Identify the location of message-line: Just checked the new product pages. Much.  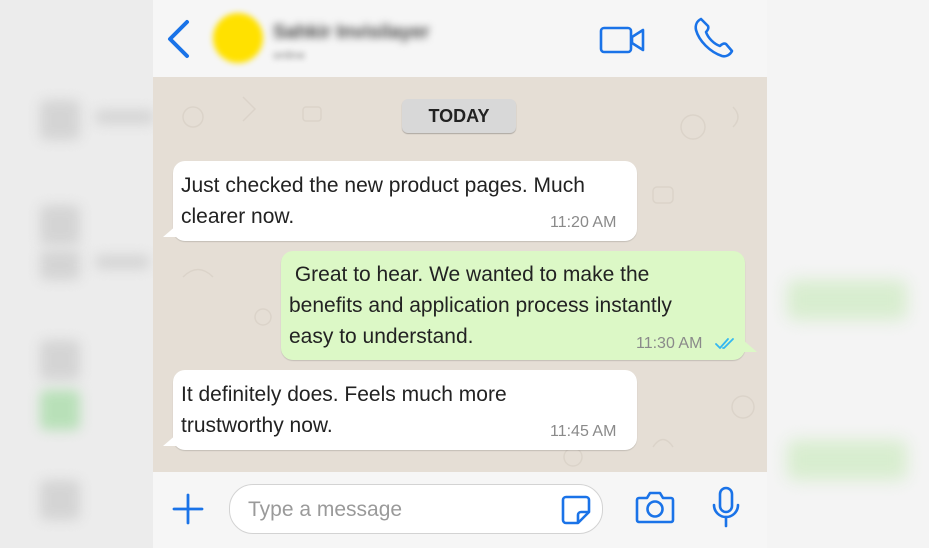
(383, 185).